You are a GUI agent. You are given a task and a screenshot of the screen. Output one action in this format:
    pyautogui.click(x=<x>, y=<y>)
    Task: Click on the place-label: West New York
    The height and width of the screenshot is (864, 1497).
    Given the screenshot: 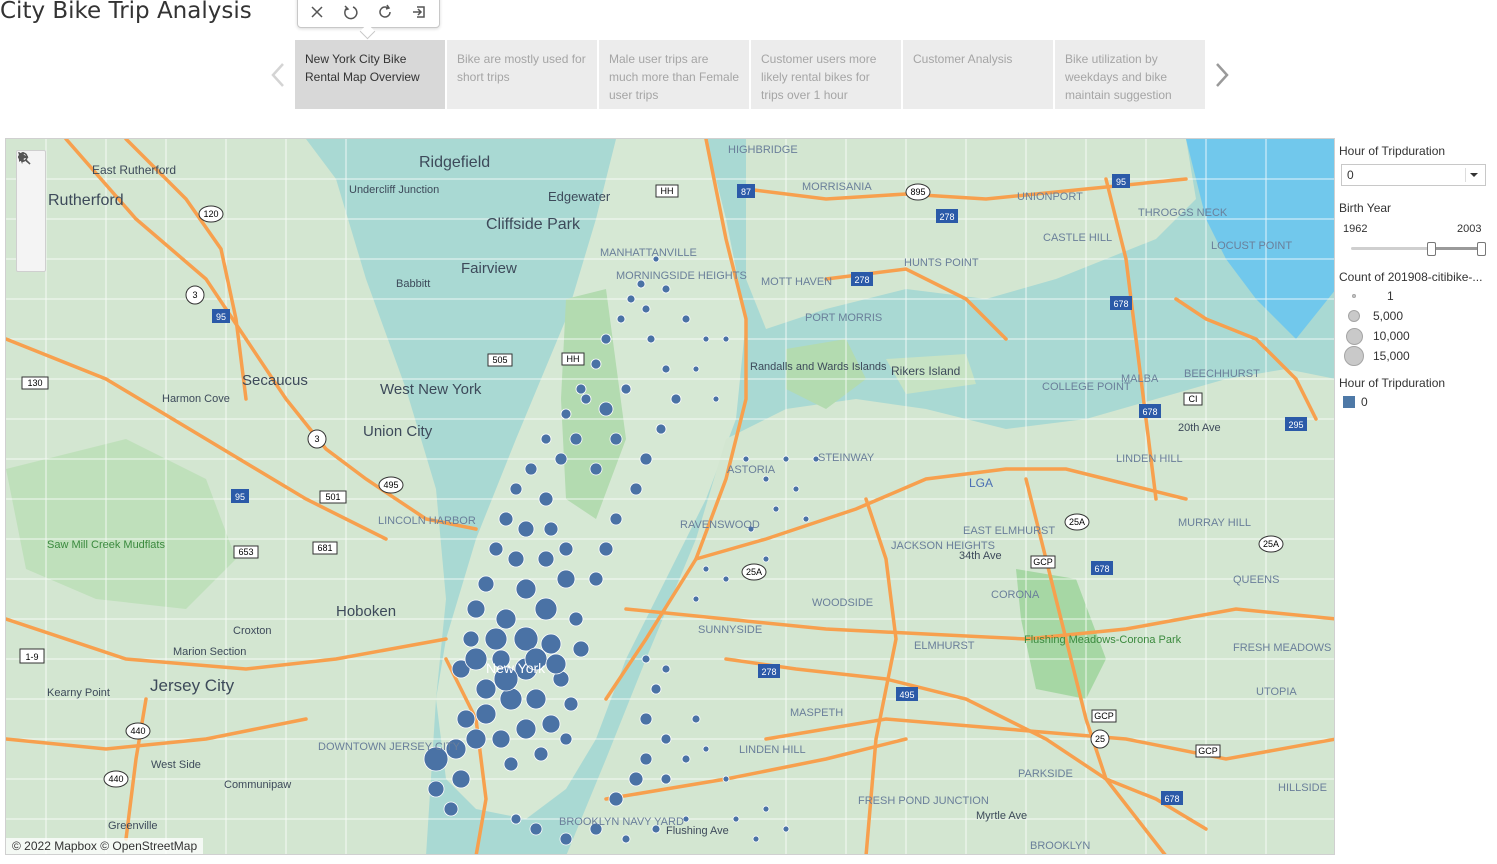 What is the action you would take?
    pyautogui.click(x=431, y=389)
    